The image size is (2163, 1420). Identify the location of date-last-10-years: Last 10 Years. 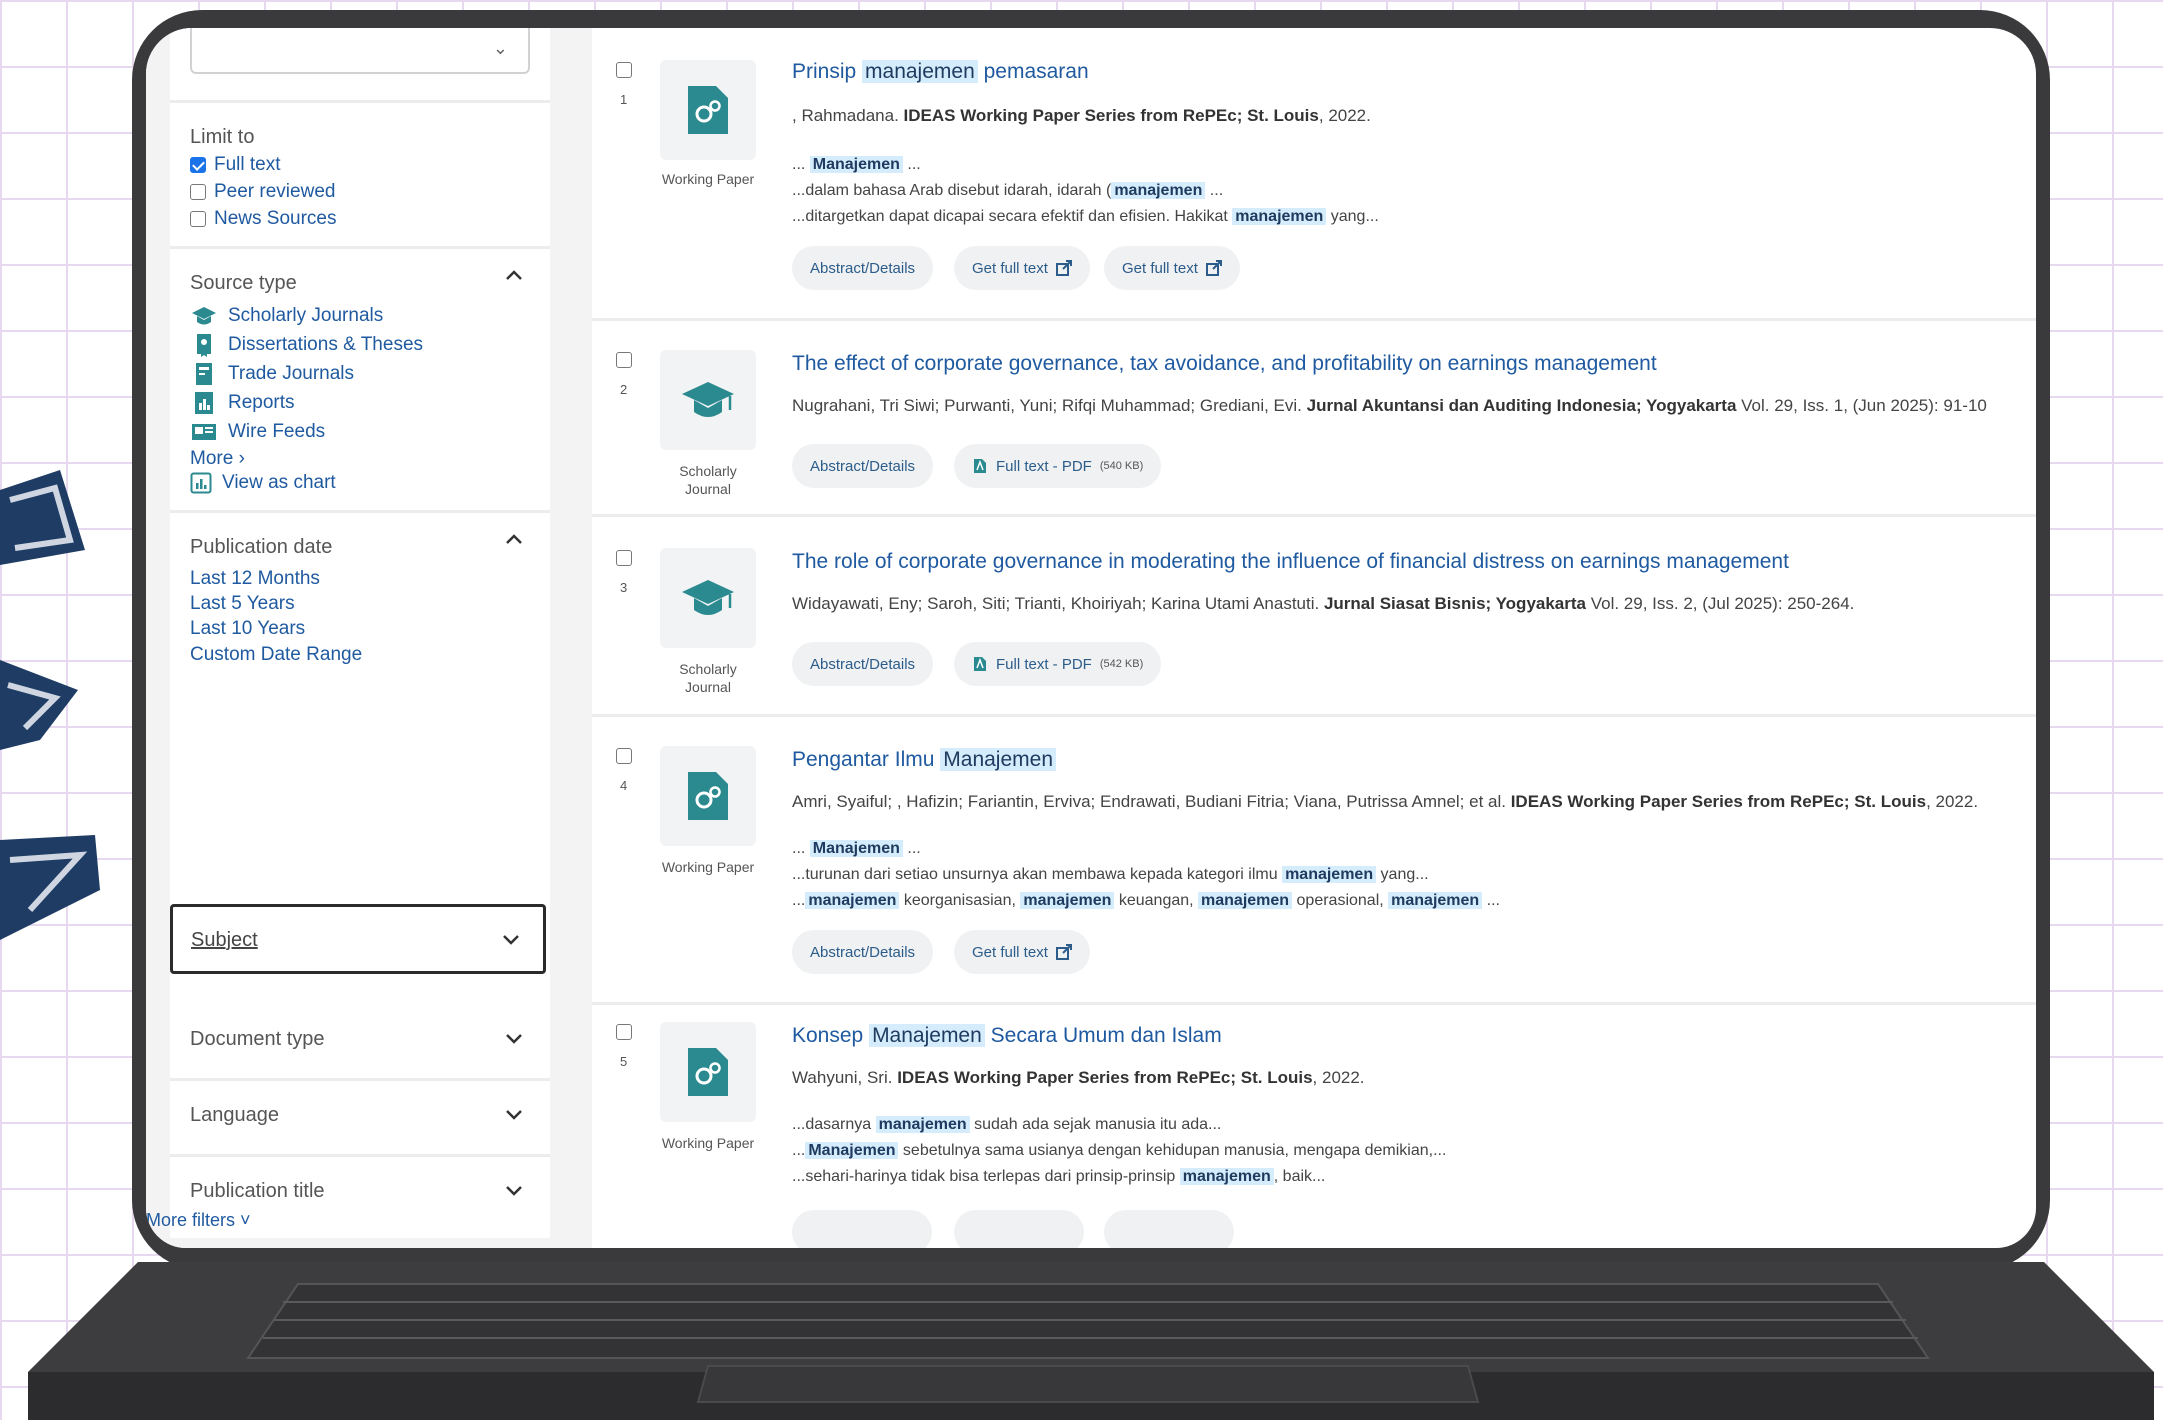
(247, 629).